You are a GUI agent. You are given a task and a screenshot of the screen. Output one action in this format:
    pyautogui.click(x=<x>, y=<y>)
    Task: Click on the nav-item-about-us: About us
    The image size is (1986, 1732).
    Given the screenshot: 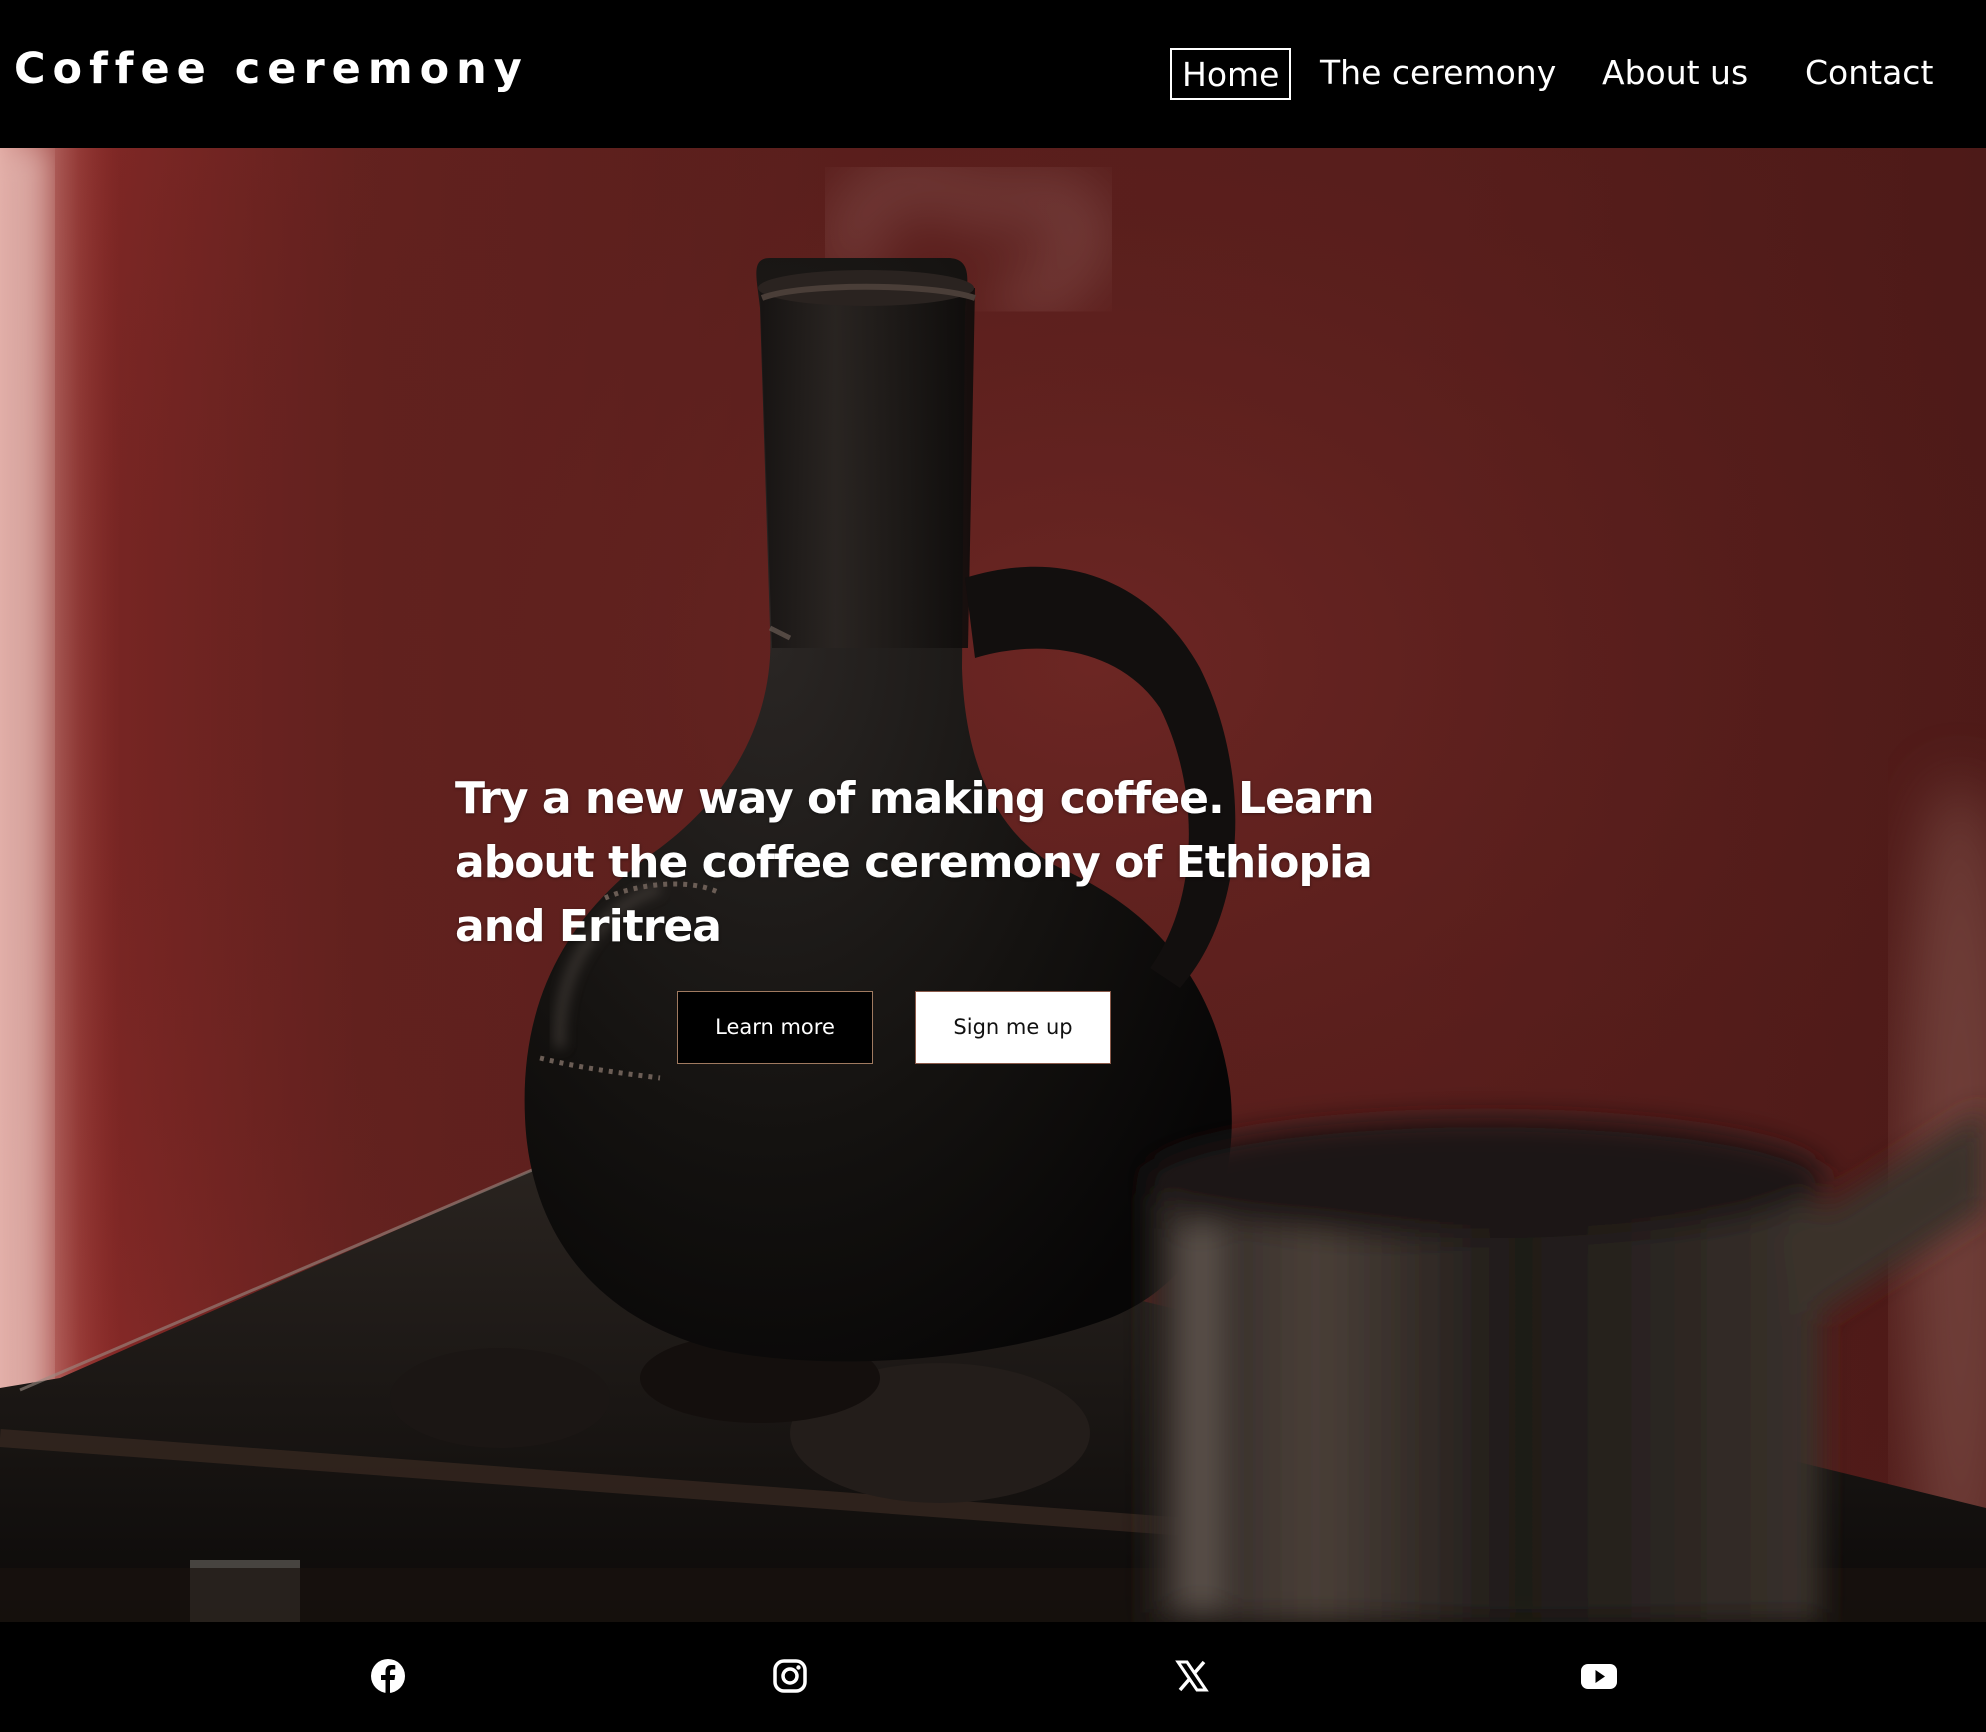 What is the action you would take?
    pyautogui.click(x=1675, y=74)
    